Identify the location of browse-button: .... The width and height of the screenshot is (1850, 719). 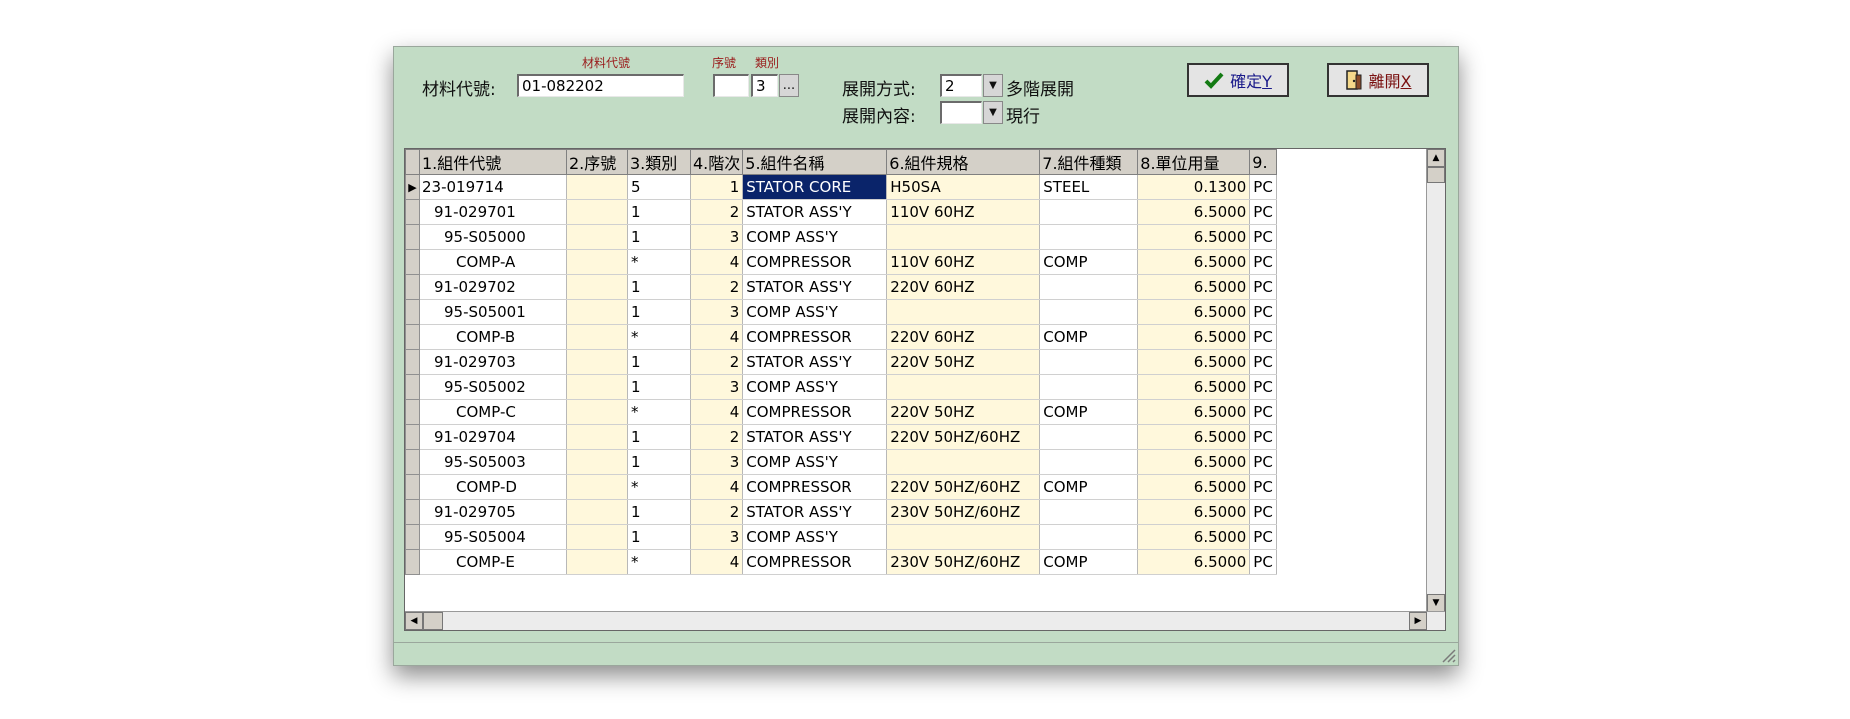
(789, 85).